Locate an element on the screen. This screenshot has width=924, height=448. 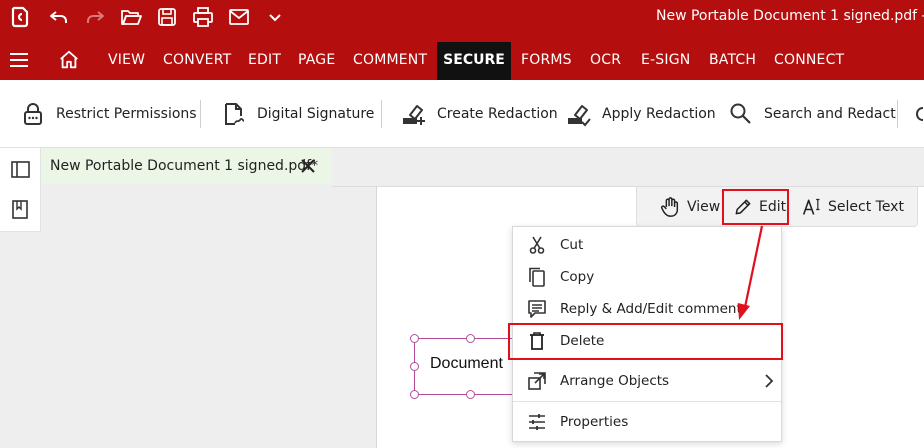
menu-secure-label: SECURE is located at coordinates (474, 60).